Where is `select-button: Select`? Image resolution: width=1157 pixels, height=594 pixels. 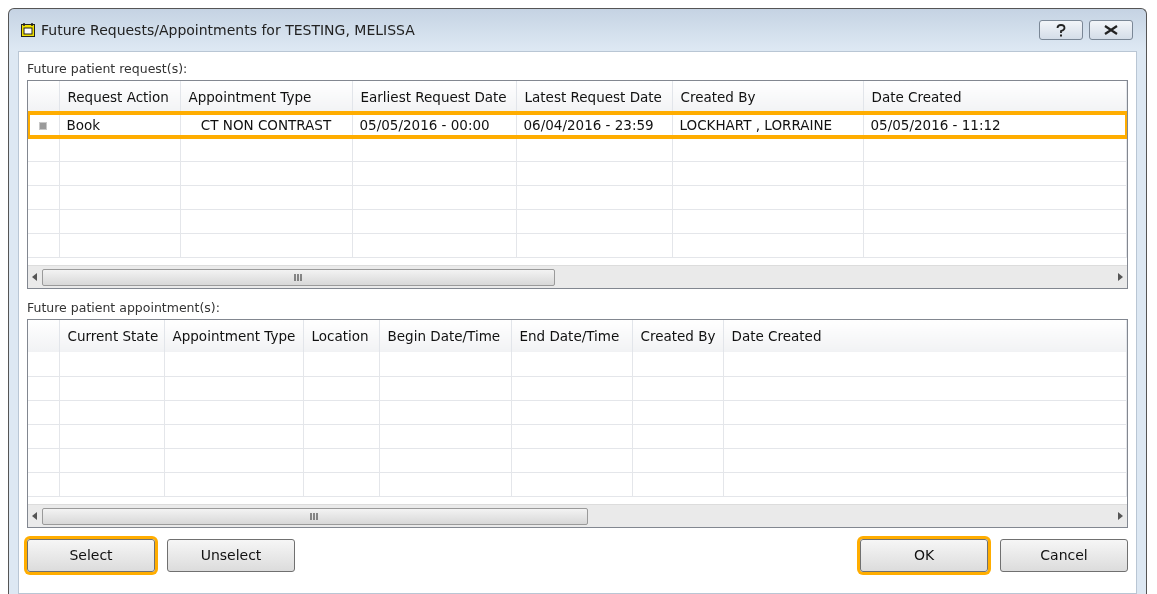 select-button: Select is located at coordinates (91, 555).